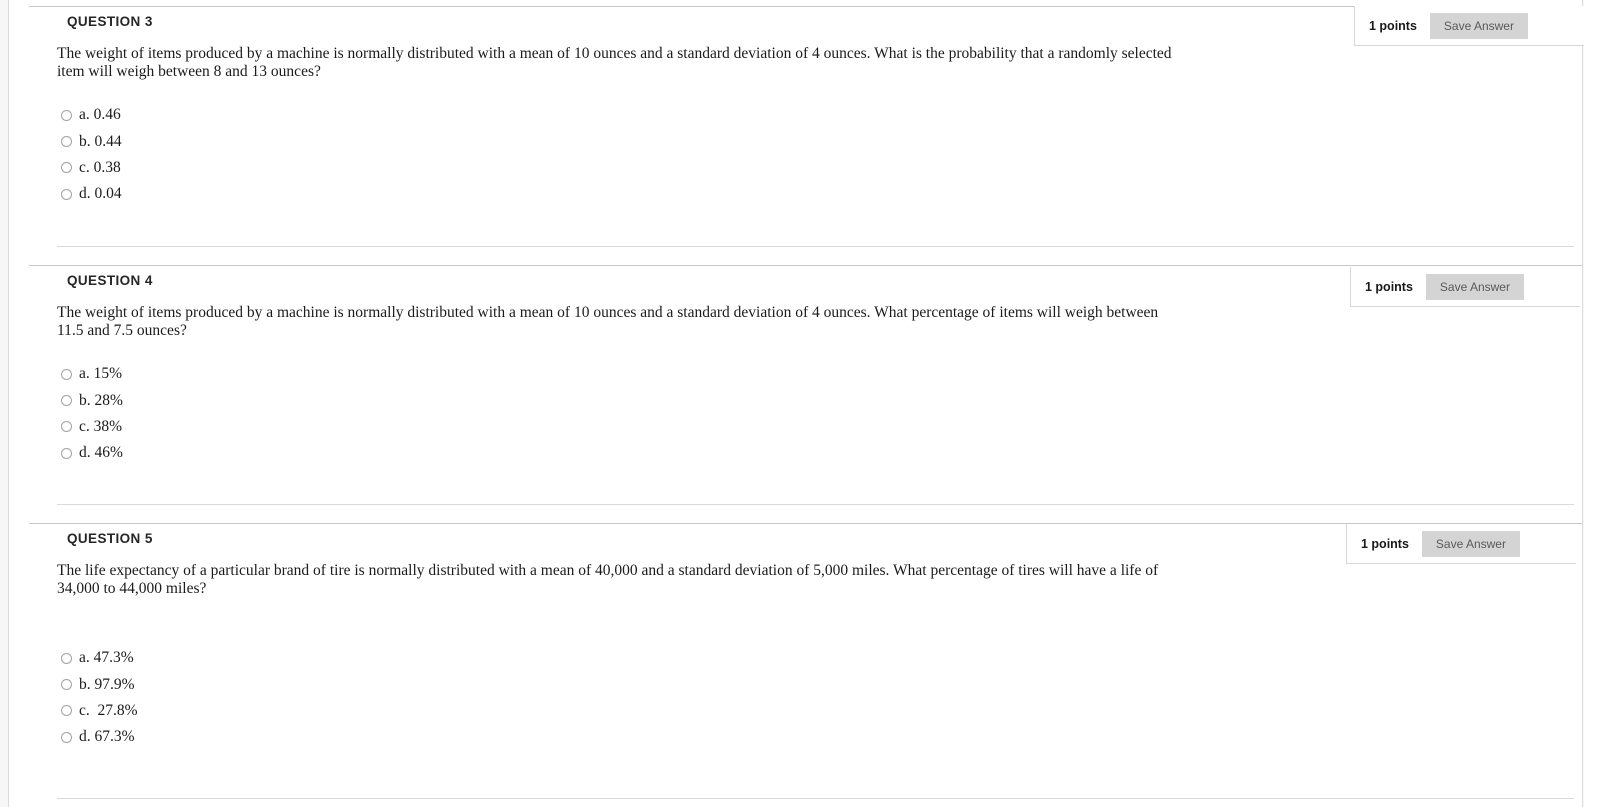 The height and width of the screenshot is (807, 1608). What do you see at coordinates (110, 280) in the screenshot?
I see `question-4-header: QUESTION 4` at bounding box center [110, 280].